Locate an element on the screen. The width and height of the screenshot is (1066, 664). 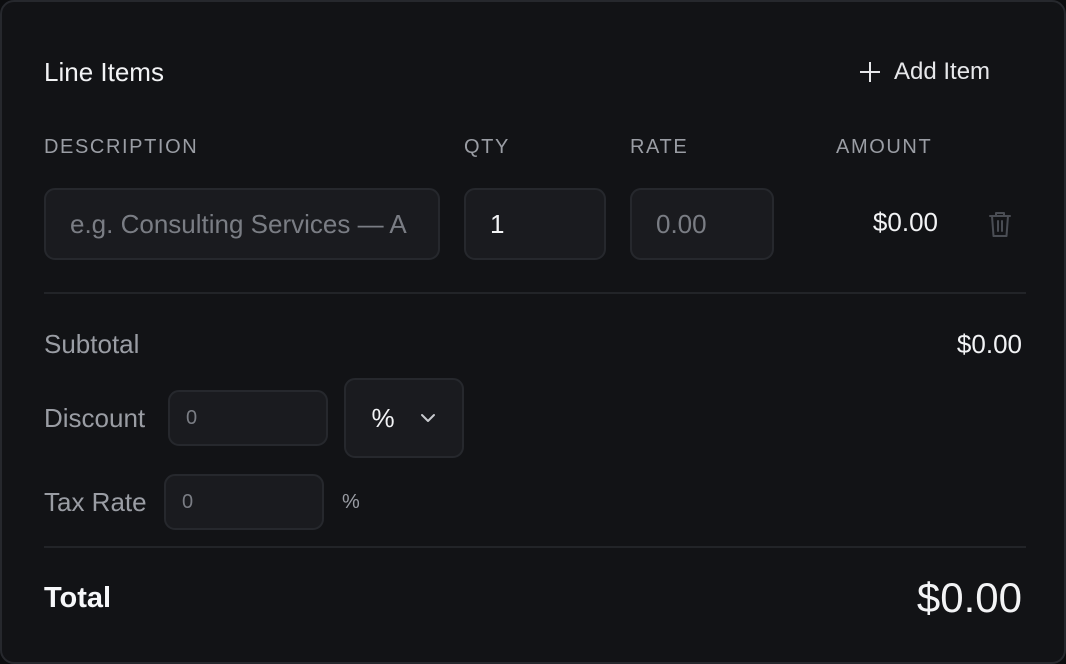
line-amount: $0.00 is located at coordinates (905, 222).